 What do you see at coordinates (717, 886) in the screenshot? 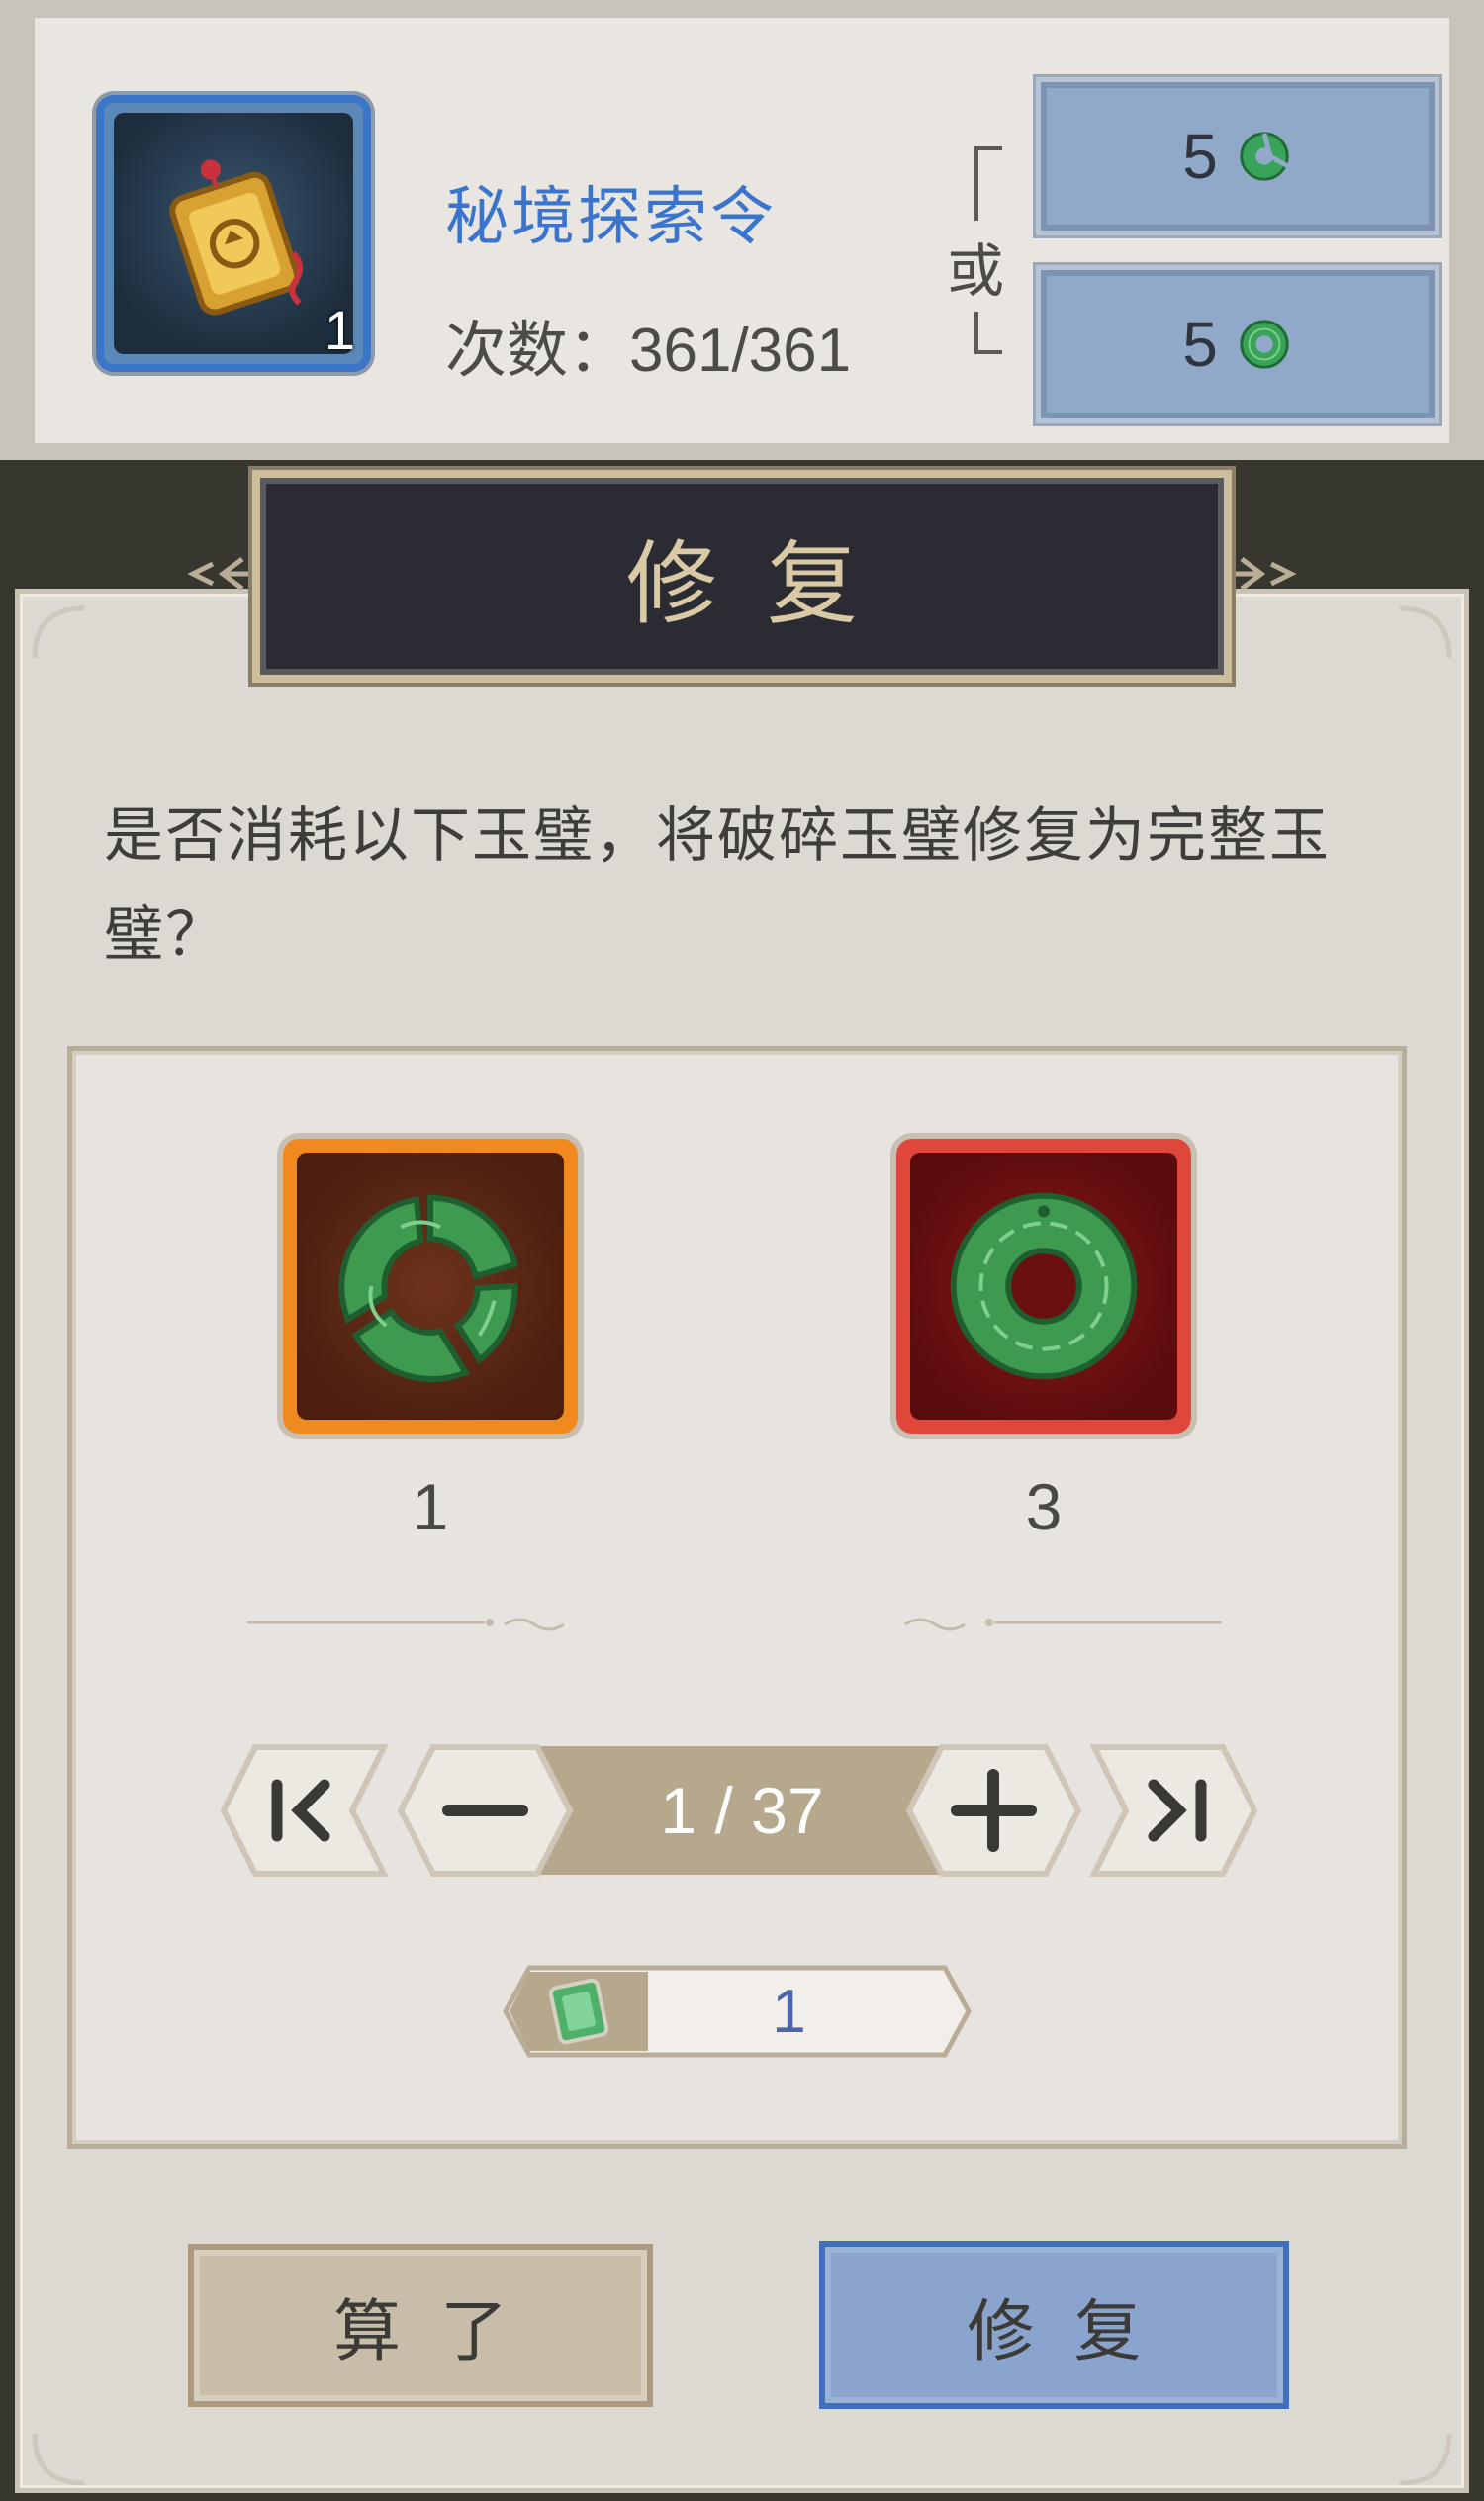
I see `dialog-question: 是否消耗以下玉璧，将破碎玉璧修复为完整玉璧？` at bounding box center [717, 886].